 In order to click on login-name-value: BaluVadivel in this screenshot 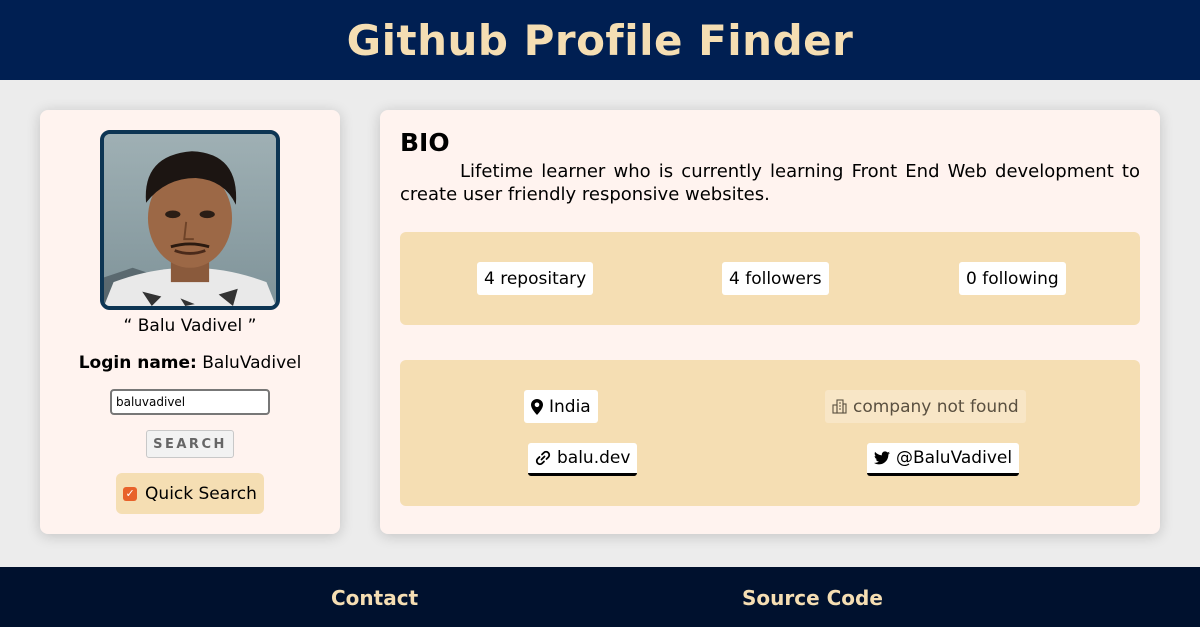, I will do `click(252, 363)`.